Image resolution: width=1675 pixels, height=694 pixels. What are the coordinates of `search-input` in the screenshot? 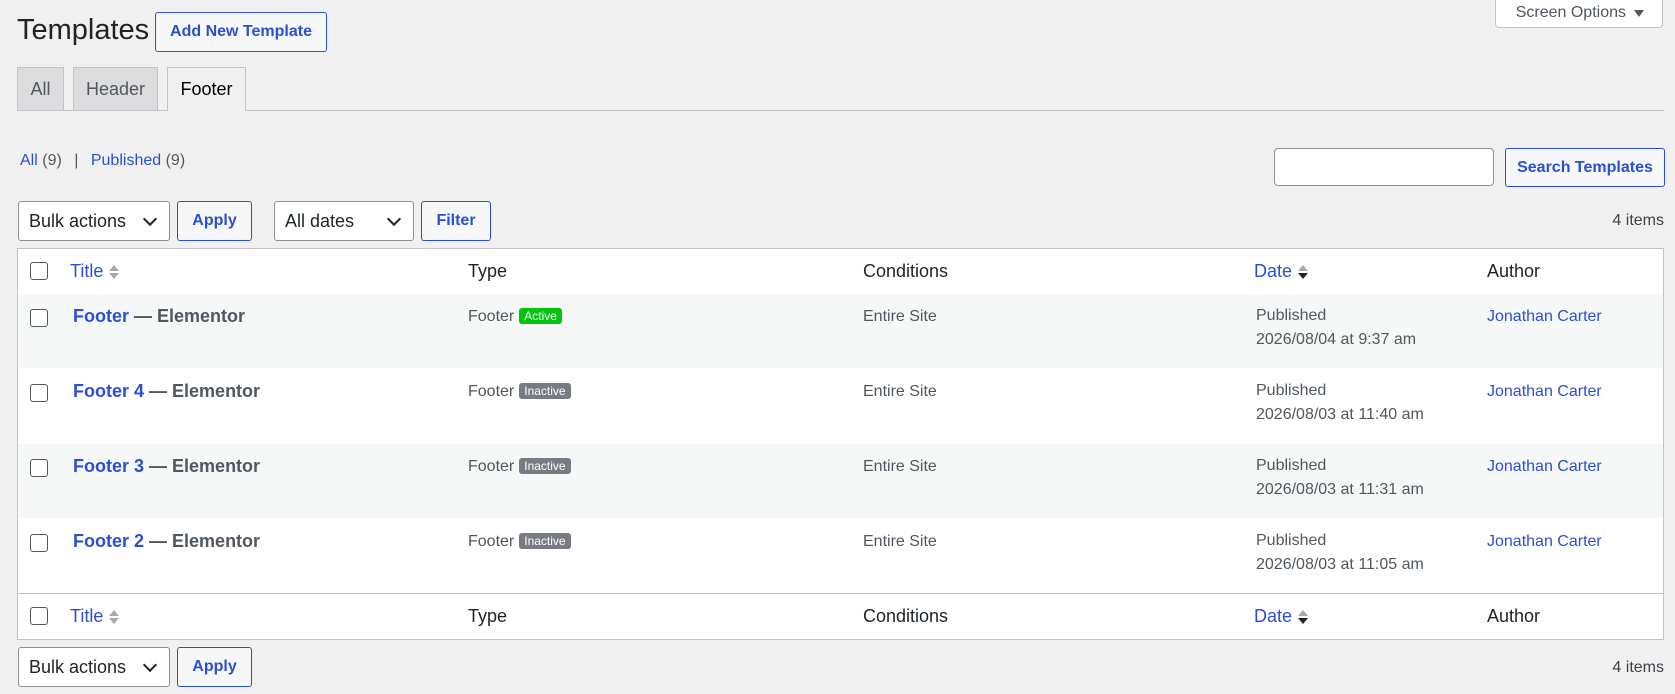 It's located at (1384, 167).